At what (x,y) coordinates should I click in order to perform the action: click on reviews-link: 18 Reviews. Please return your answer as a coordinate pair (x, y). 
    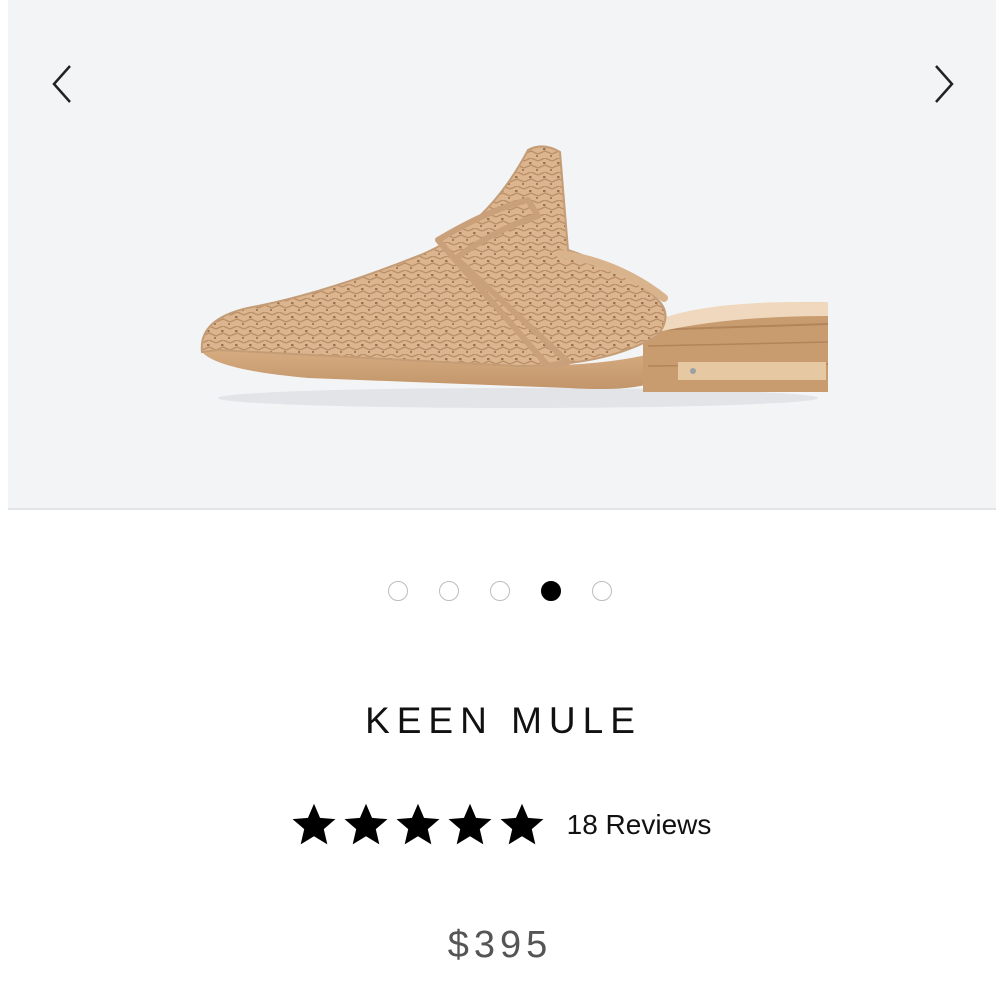
    Looking at the image, I should click on (639, 825).